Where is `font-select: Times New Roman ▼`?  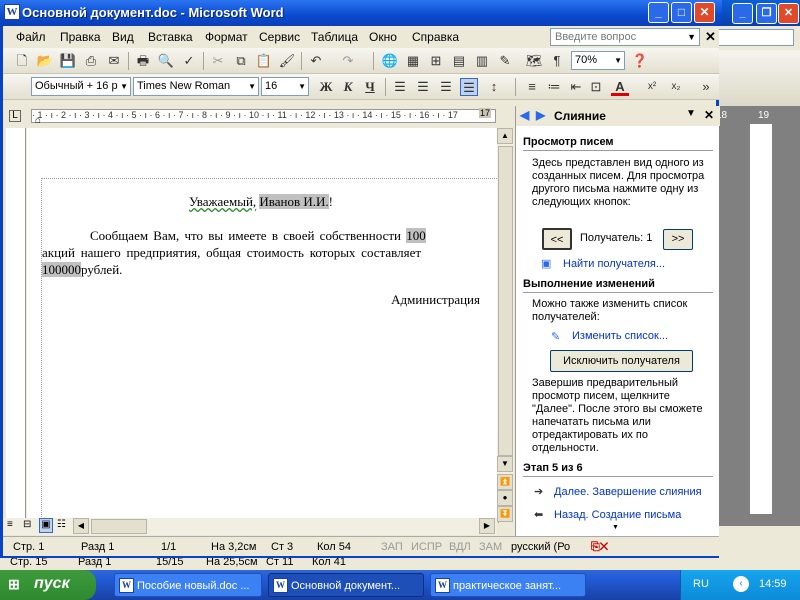 font-select: Times New Roman ▼ is located at coordinates (196, 86).